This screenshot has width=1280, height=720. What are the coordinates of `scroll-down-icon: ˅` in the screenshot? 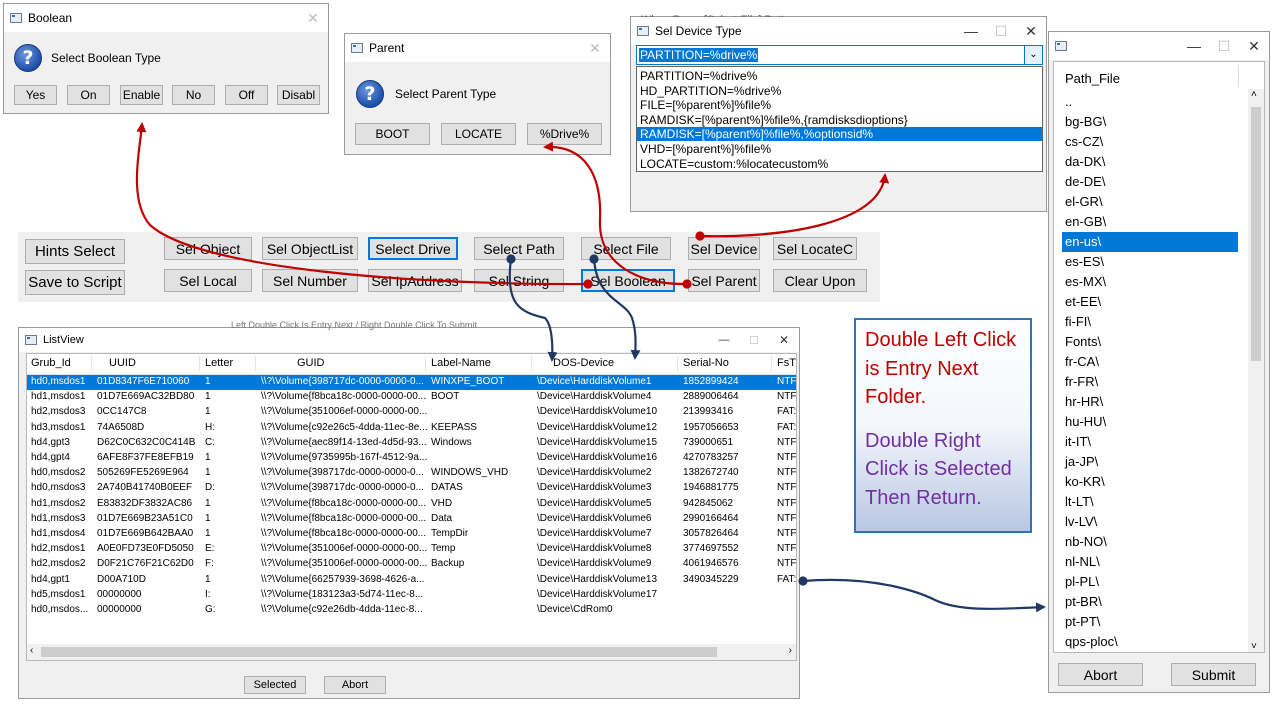 It's located at (1254, 646).